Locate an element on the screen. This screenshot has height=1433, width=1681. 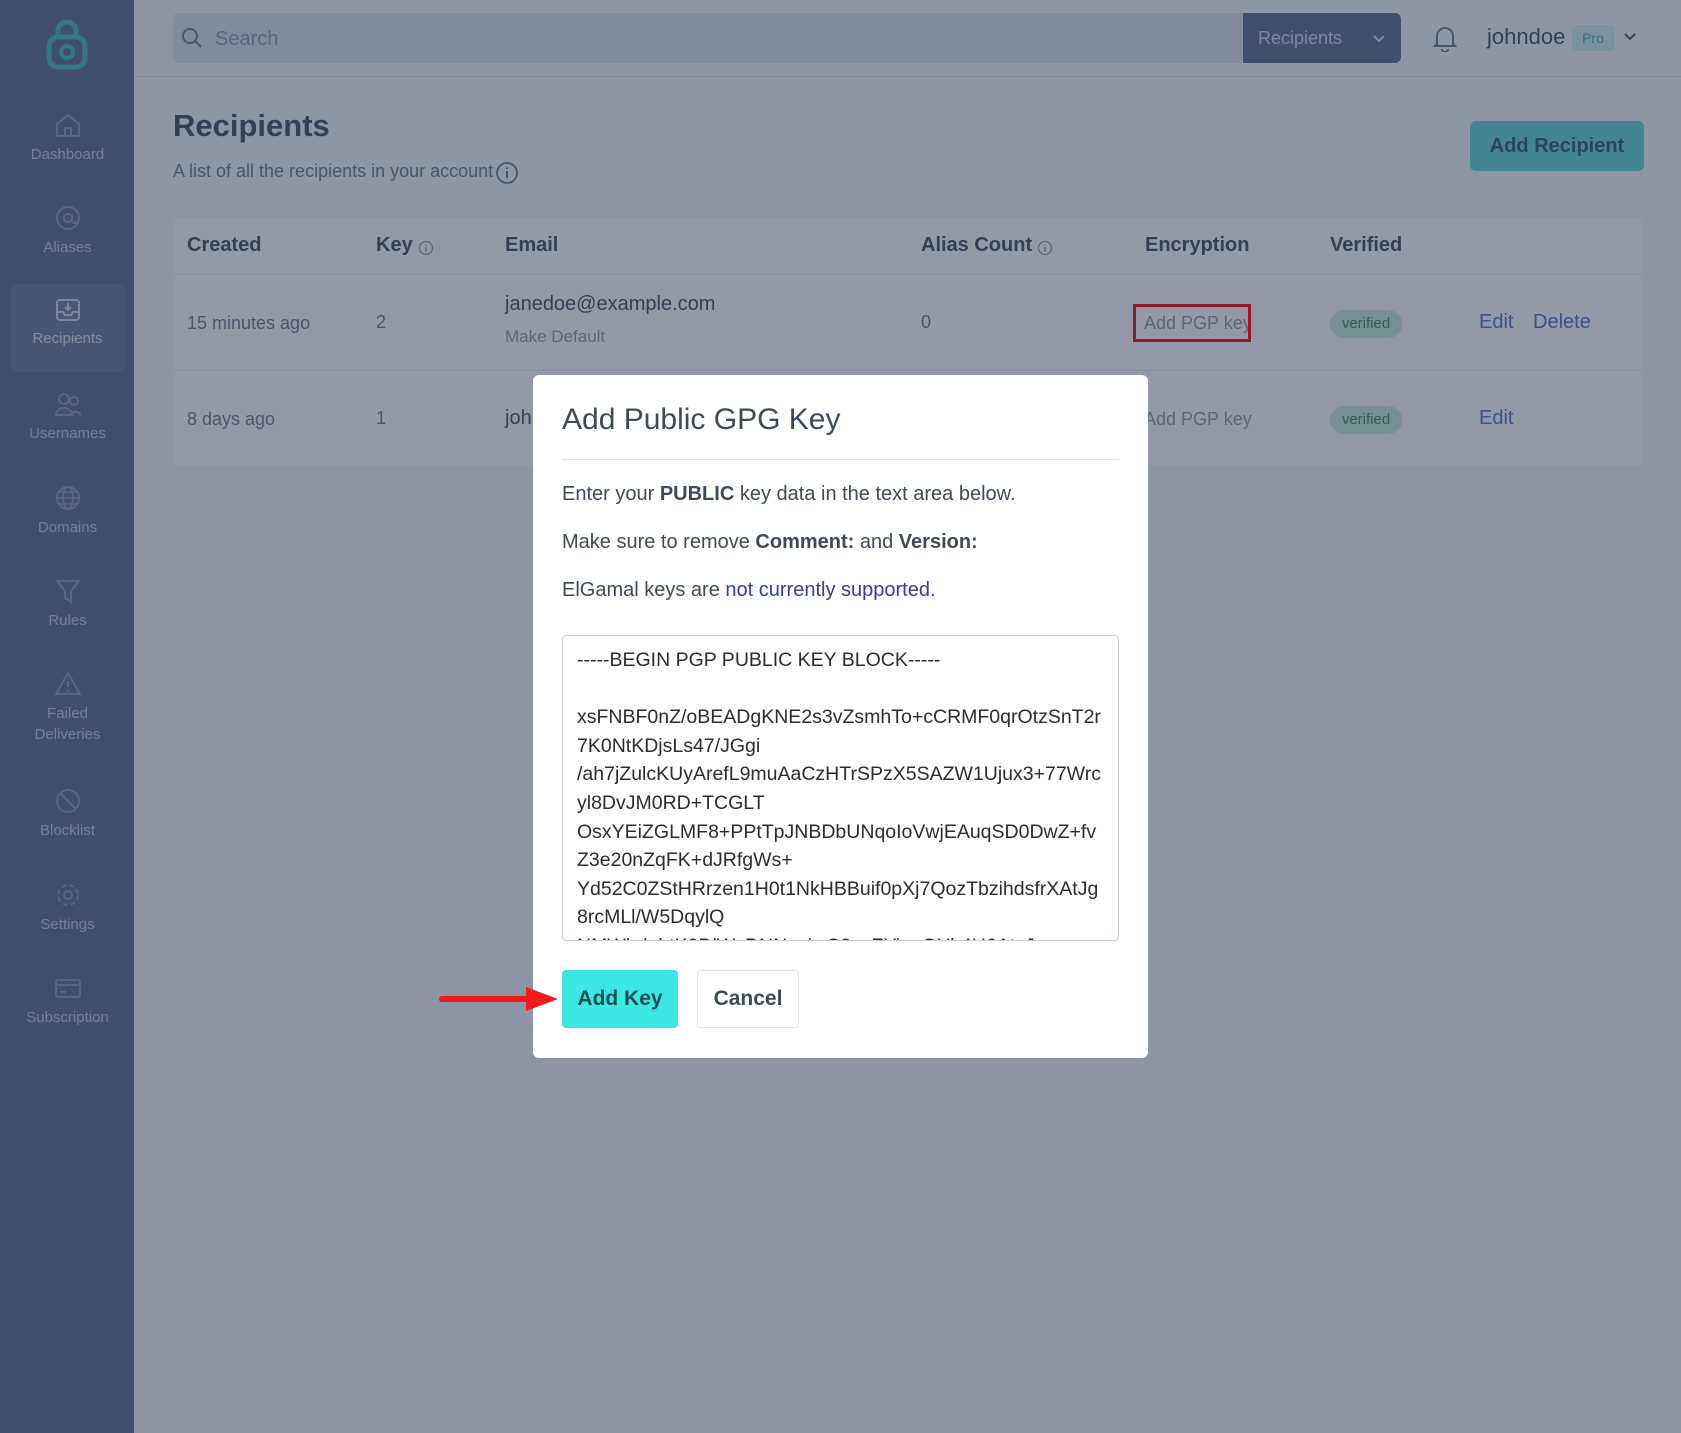
modal-divider is located at coordinates (840, 459).